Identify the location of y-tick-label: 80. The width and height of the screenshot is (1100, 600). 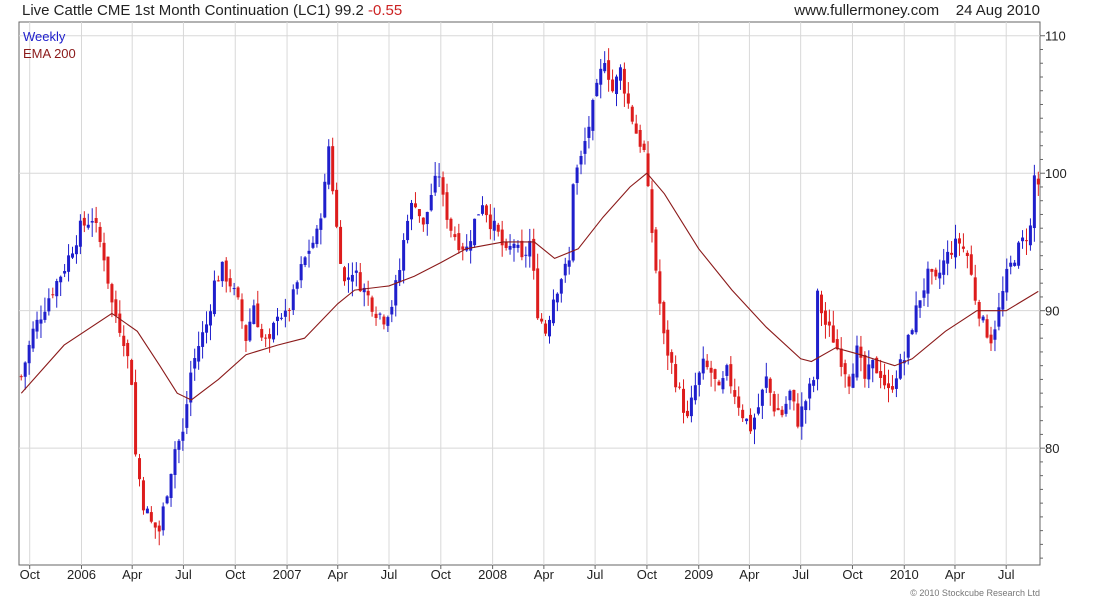
(1052, 448).